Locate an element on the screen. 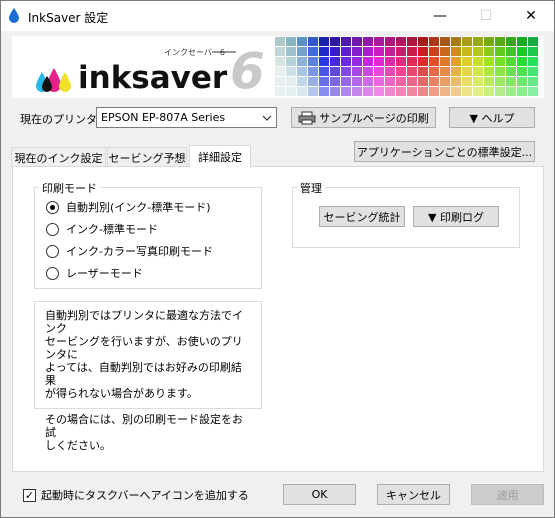  title-bar: InkSaver 設定 — ☐ ✕ is located at coordinates (277, 16).